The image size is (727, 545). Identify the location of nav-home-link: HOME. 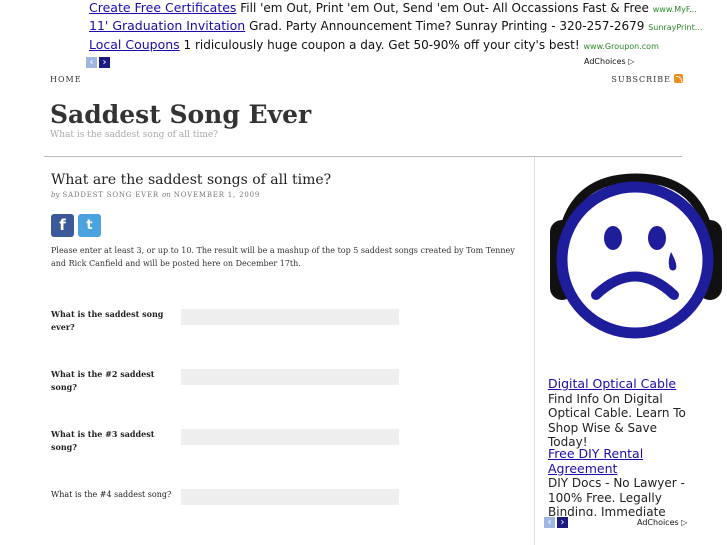
(66, 79).